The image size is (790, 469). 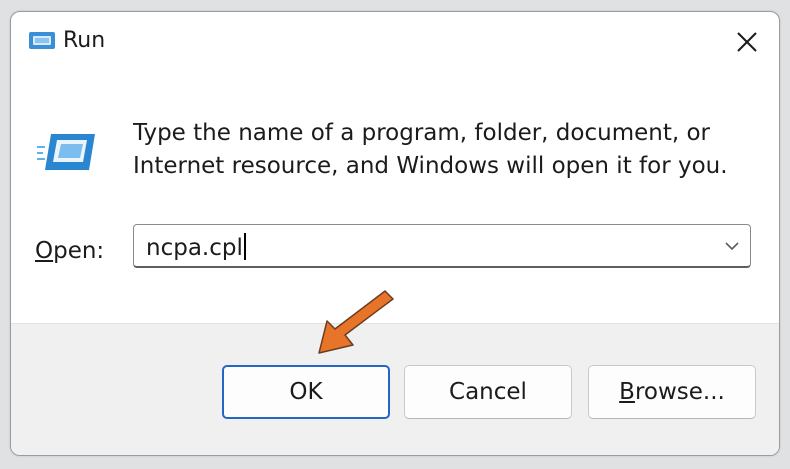 I want to click on open-label: Open:, so click(x=69, y=251).